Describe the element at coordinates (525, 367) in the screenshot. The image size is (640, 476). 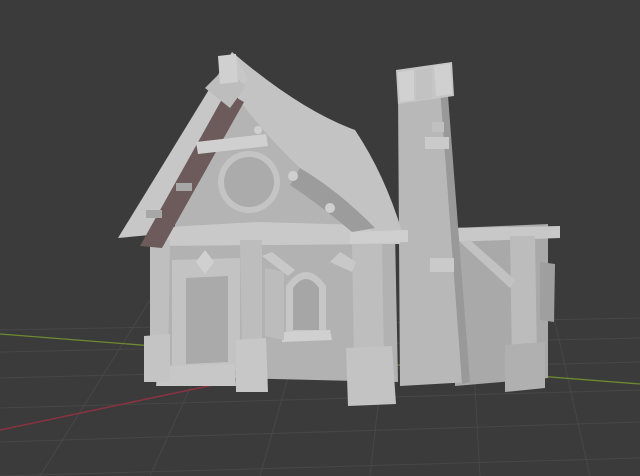
I see `annex-post-base` at that location.